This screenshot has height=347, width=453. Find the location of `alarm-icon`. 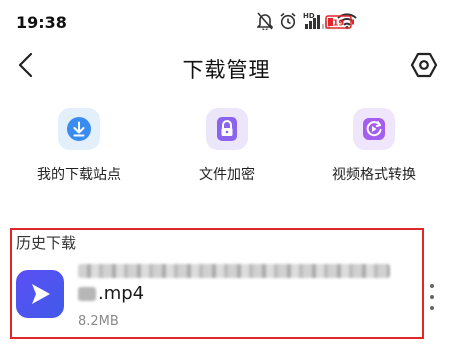

alarm-icon is located at coordinates (288, 21).